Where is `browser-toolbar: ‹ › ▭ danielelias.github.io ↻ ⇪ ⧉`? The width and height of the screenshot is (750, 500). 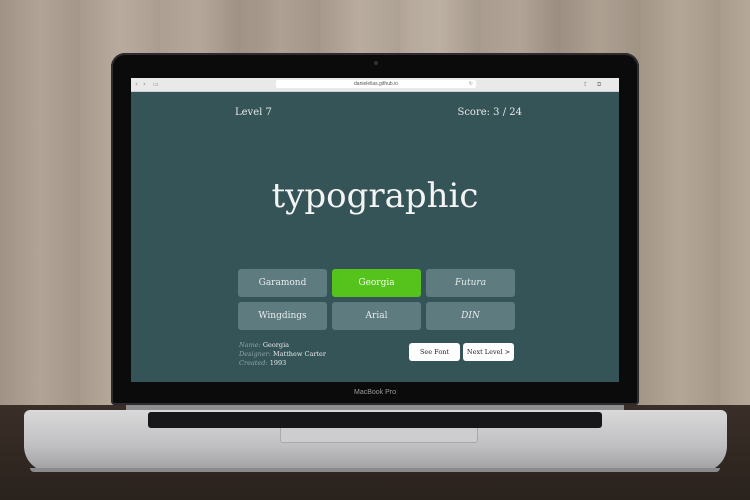
browser-toolbar: ‹ › ▭ danielelias.github.io ↻ ⇪ ⧉ is located at coordinates (375, 85).